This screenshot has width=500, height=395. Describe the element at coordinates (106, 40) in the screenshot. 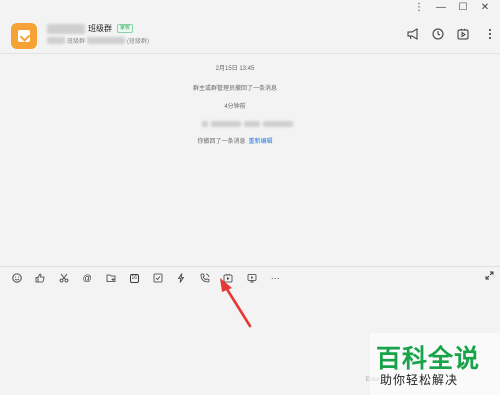

I see `redacted-middle` at that location.